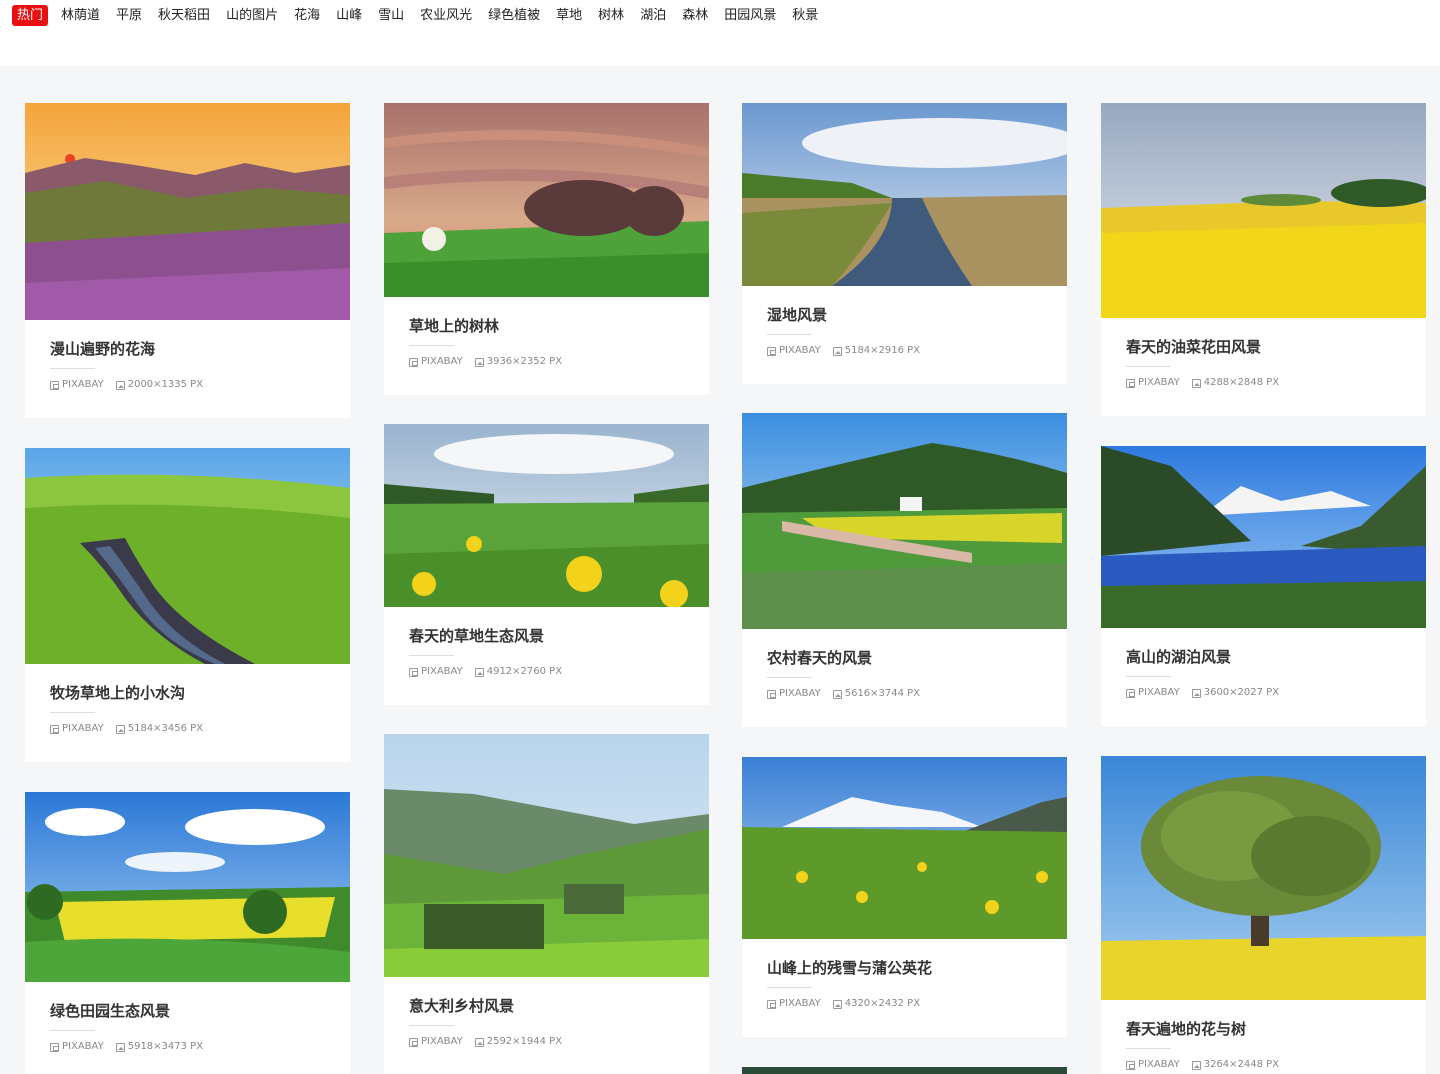  Describe the element at coordinates (882, 693) in the screenshot. I see `card-size: 5616×3744 PX` at that location.